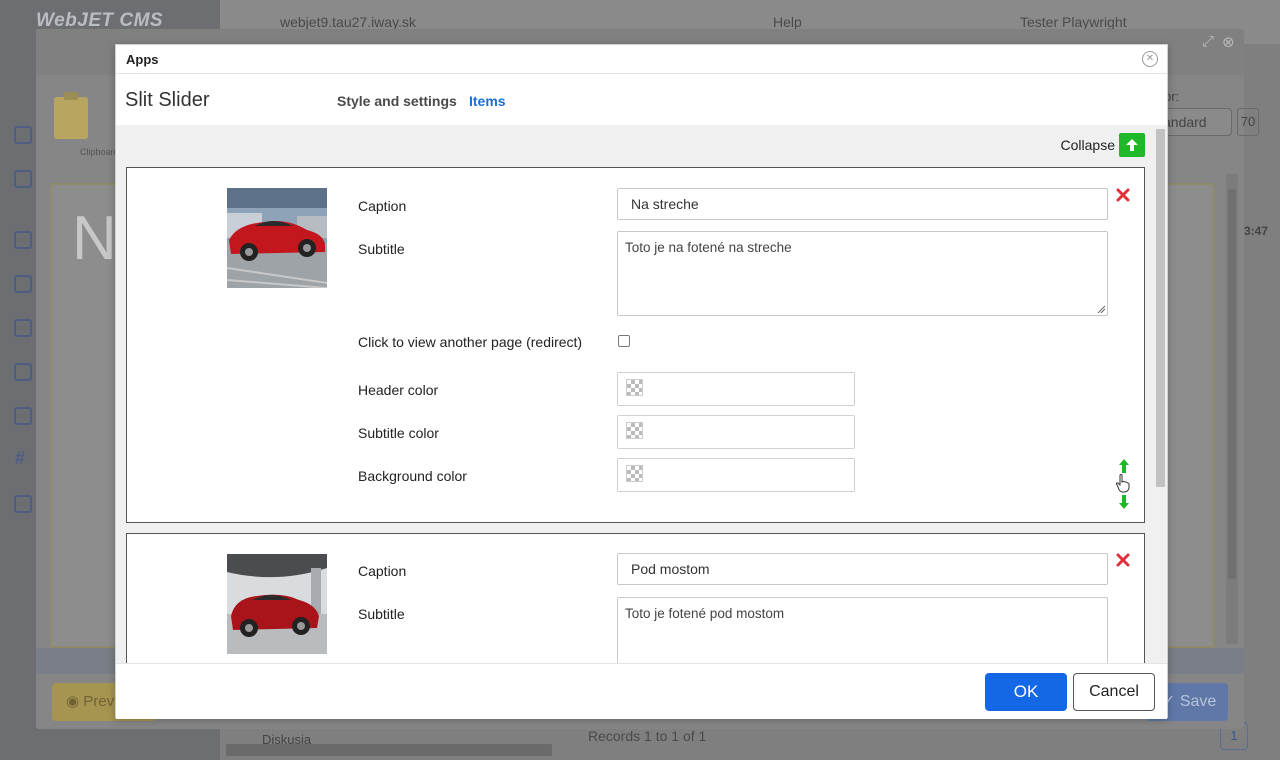 Image resolution: width=1280 pixels, height=760 pixels. I want to click on editor-time: 3:47, so click(1256, 231).